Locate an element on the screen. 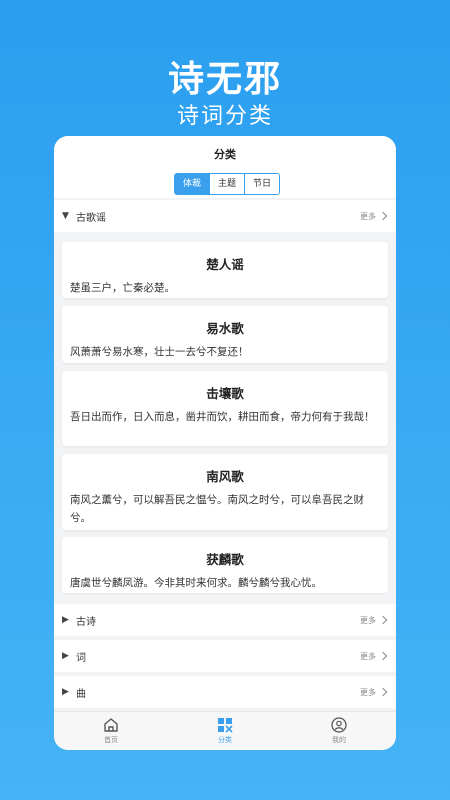  segment-festival: 节日 is located at coordinates (261, 184).